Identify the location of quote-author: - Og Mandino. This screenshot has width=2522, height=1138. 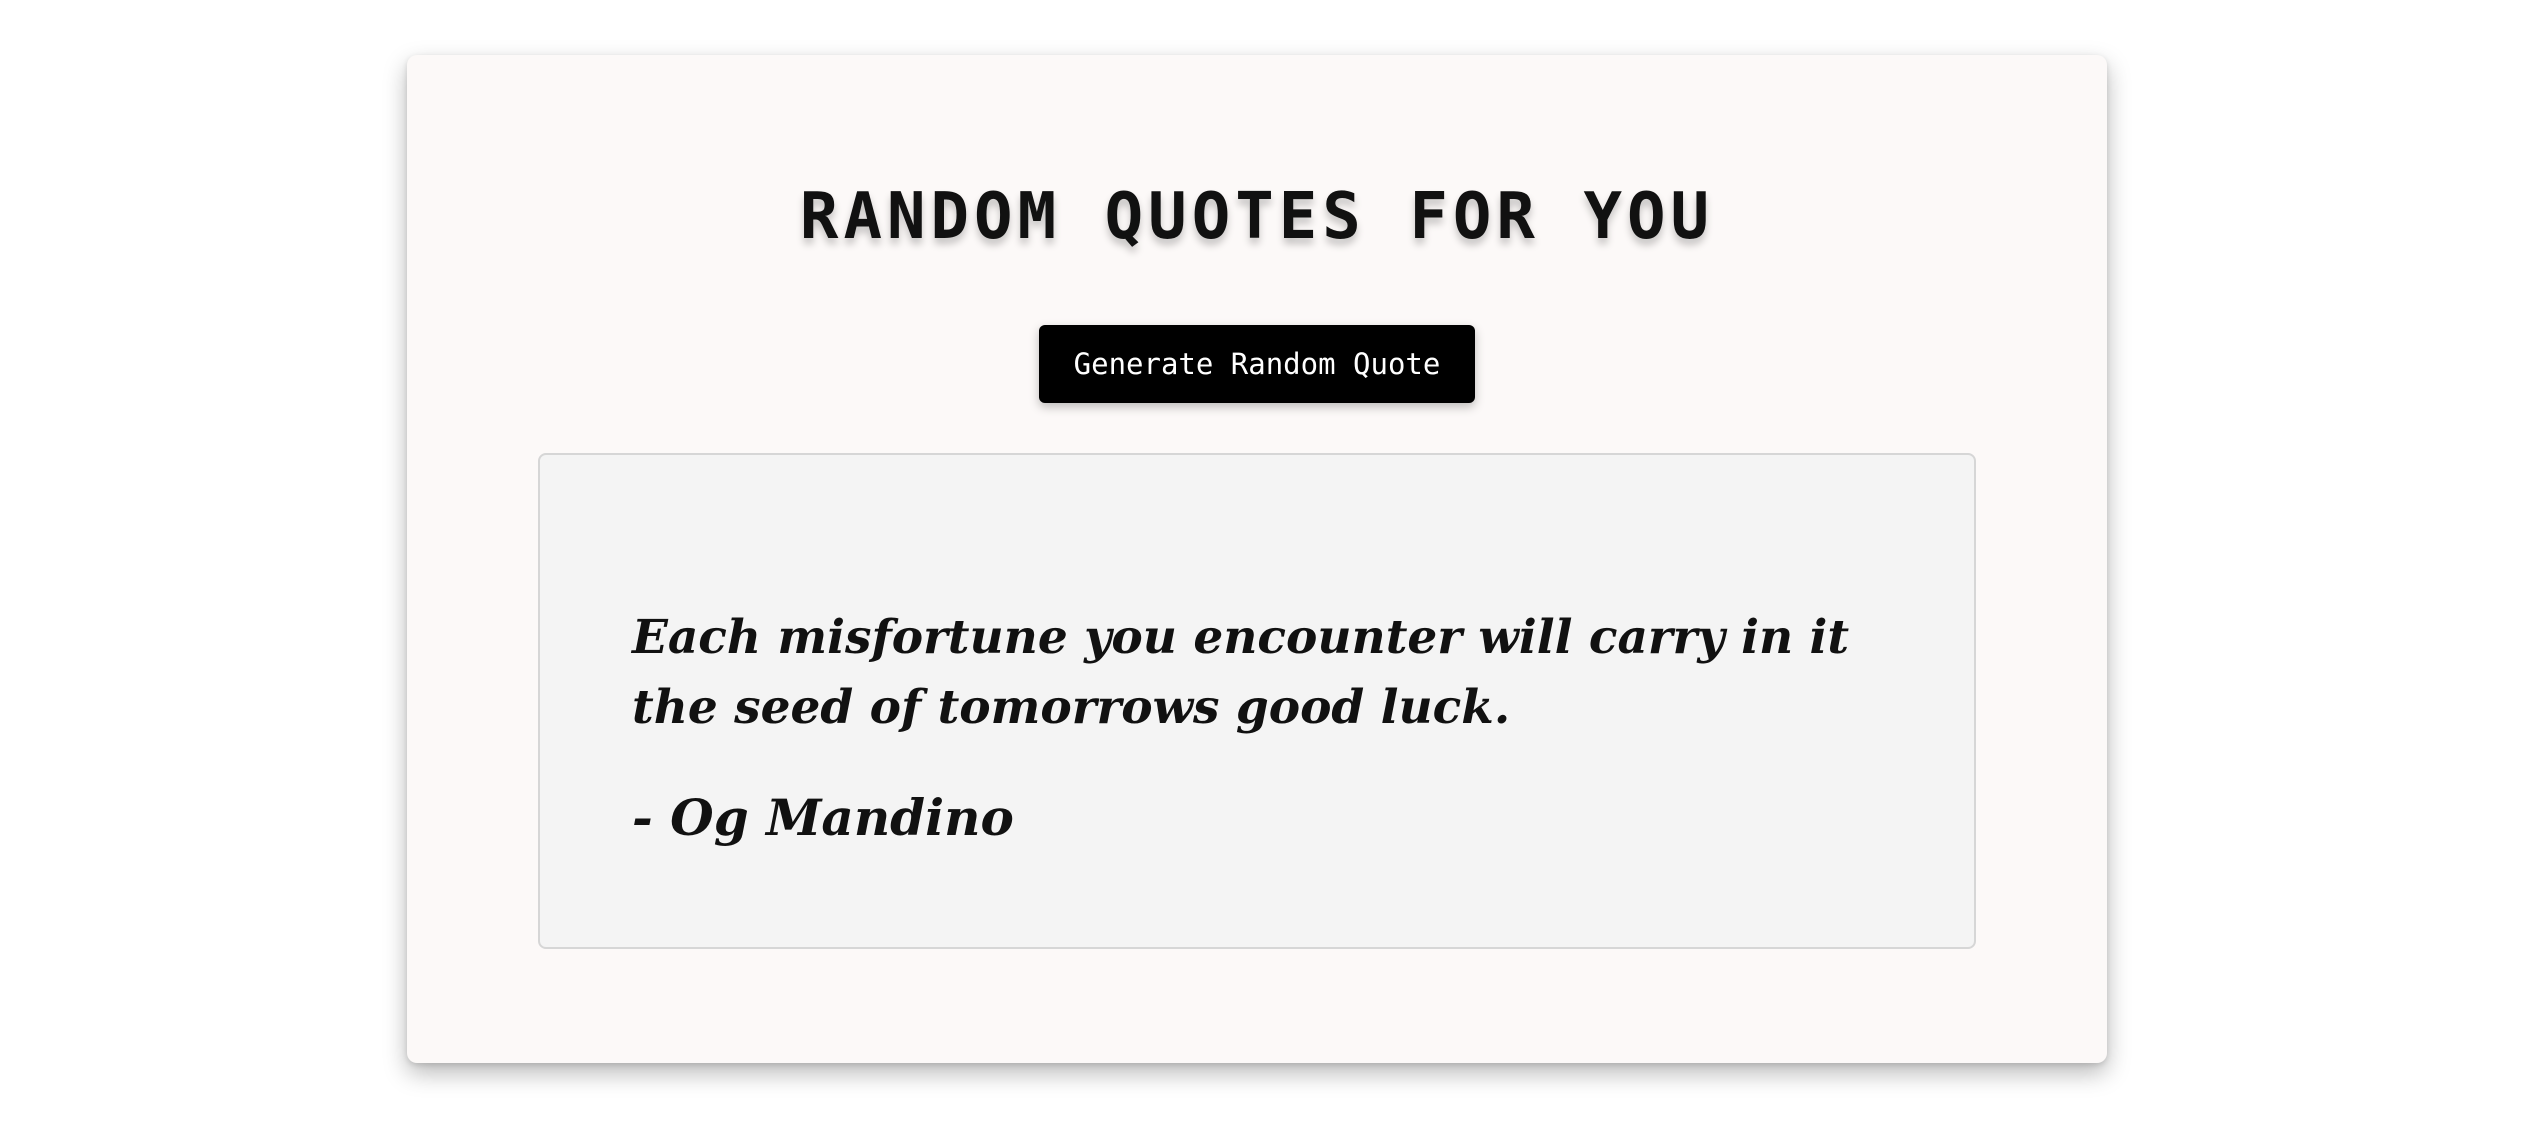
(823, 817).